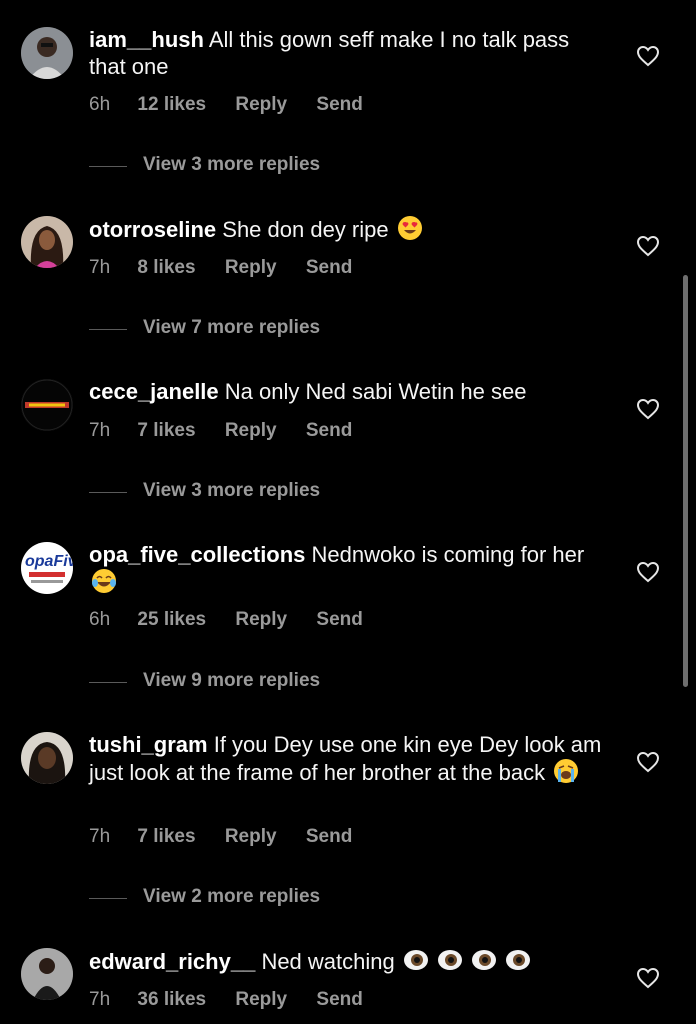 This screenshot has width=696, height=1024. I want to click on comment-body: Ned watching, so click(328, 961).